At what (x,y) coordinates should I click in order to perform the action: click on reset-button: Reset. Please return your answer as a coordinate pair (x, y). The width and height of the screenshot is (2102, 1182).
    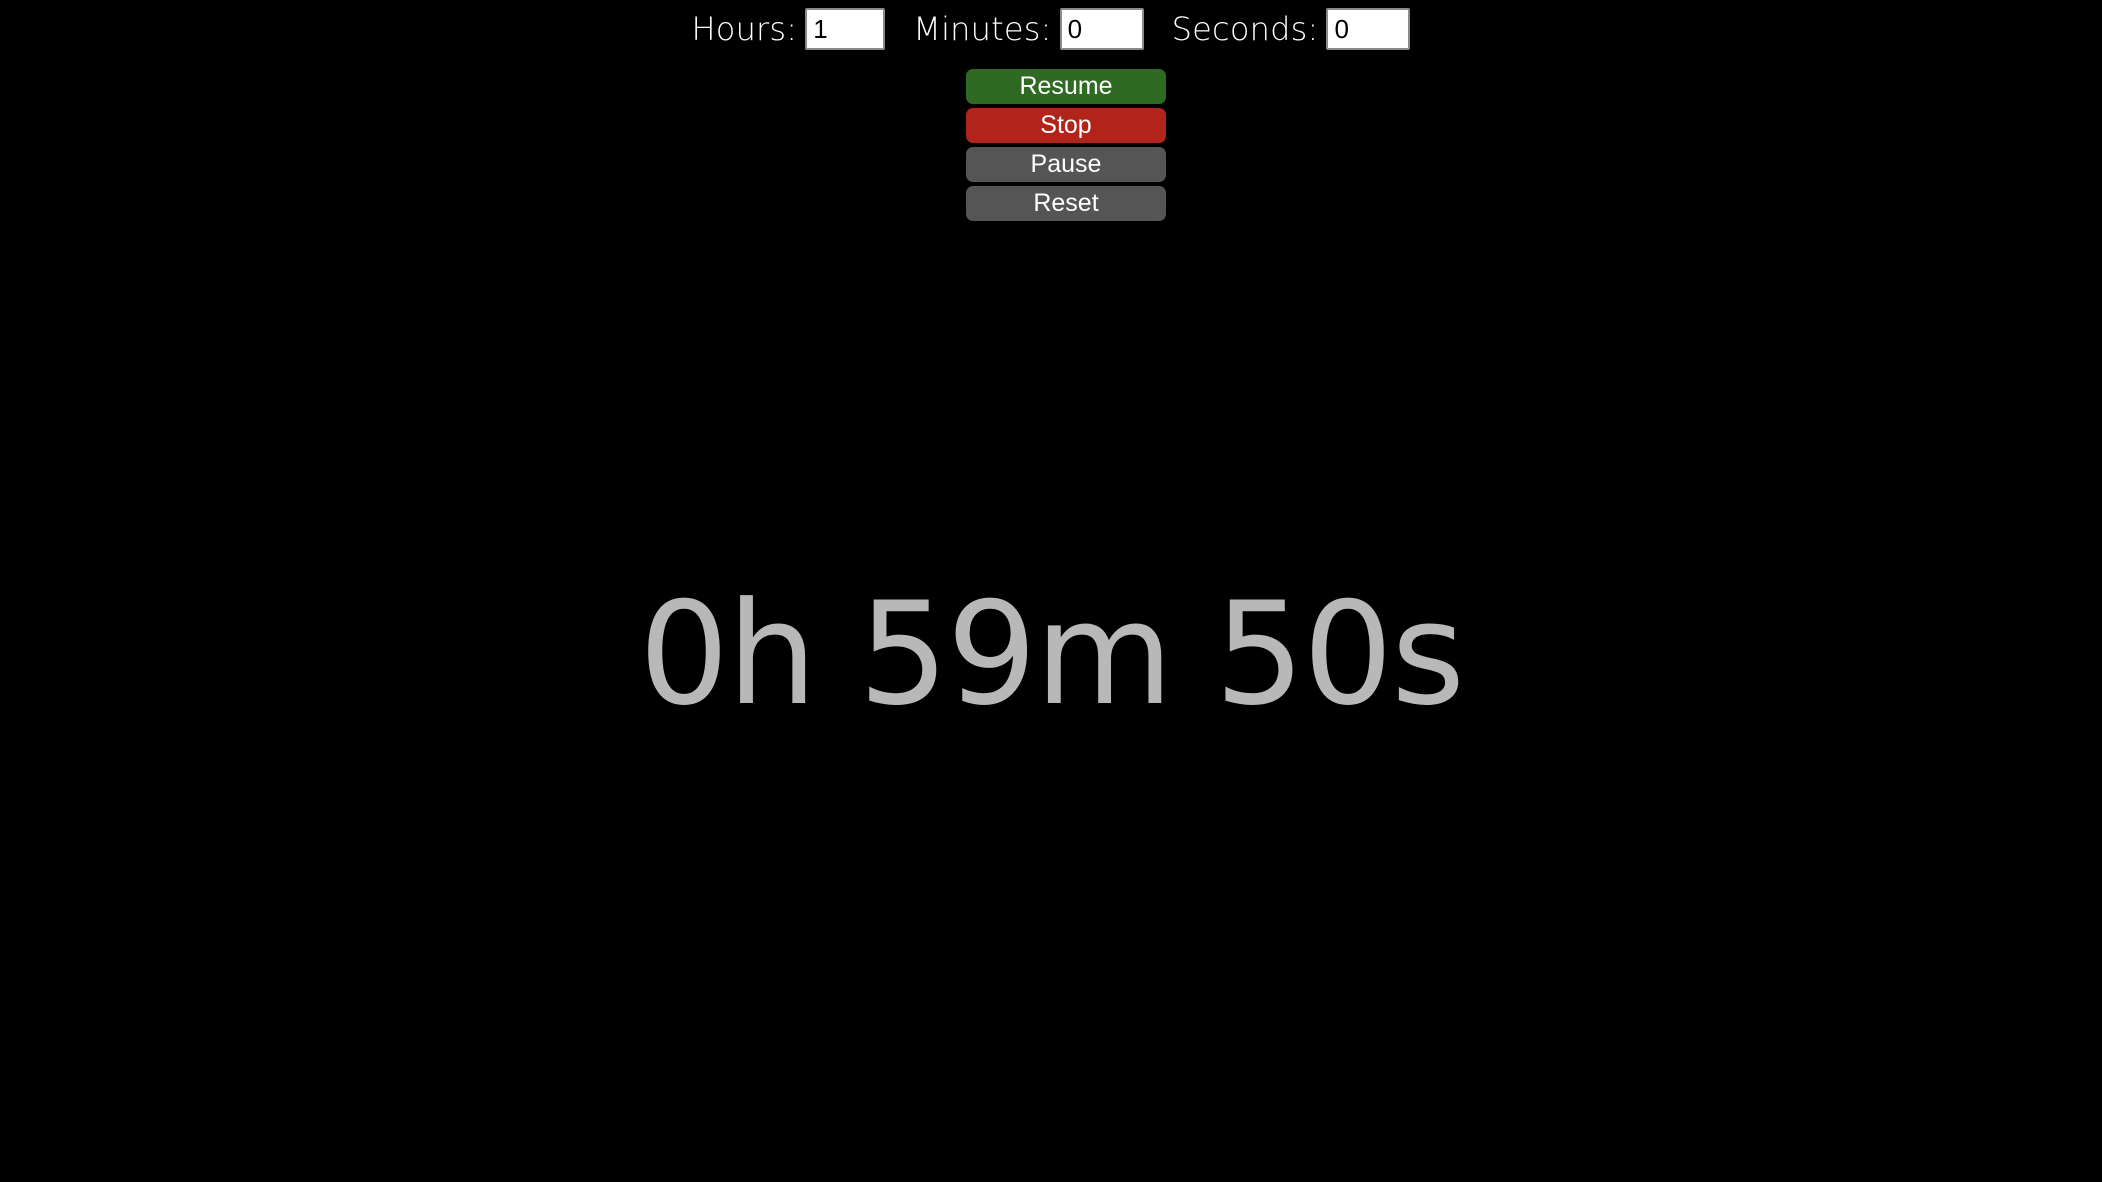
    Looking at the image, I should click on (1066, 203).